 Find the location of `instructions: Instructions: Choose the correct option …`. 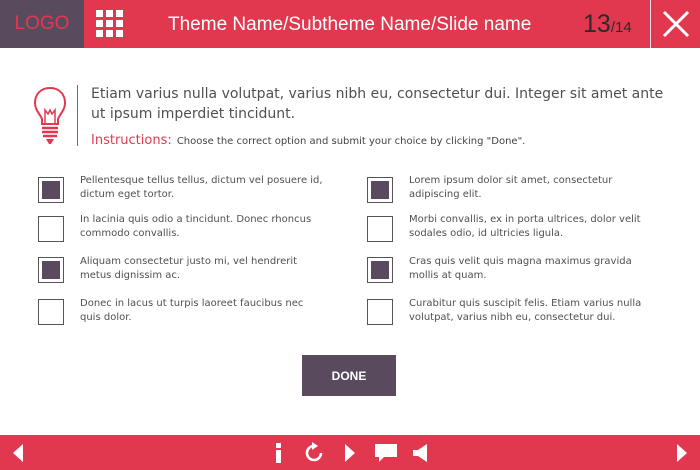

instructions: Instructions: Choose the correct option … is located at coordinates (386, 138).